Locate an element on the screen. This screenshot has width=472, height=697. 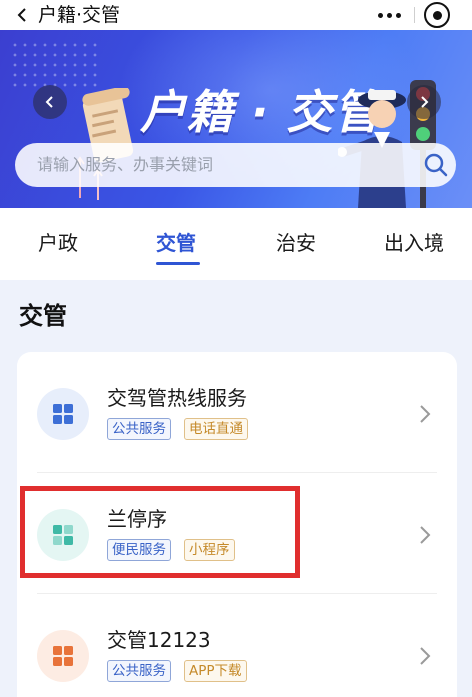
highlight-box is located at coordinates (160, 532).